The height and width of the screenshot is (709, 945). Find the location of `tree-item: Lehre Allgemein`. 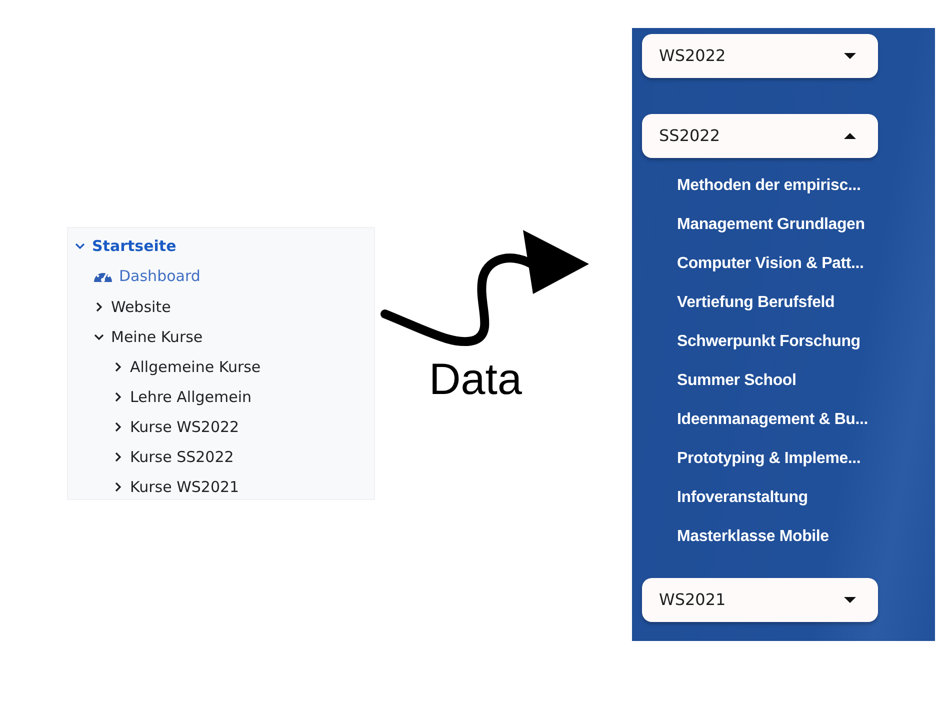

tree-item: Lehre Allgemein is located at coordinates (182, 397).